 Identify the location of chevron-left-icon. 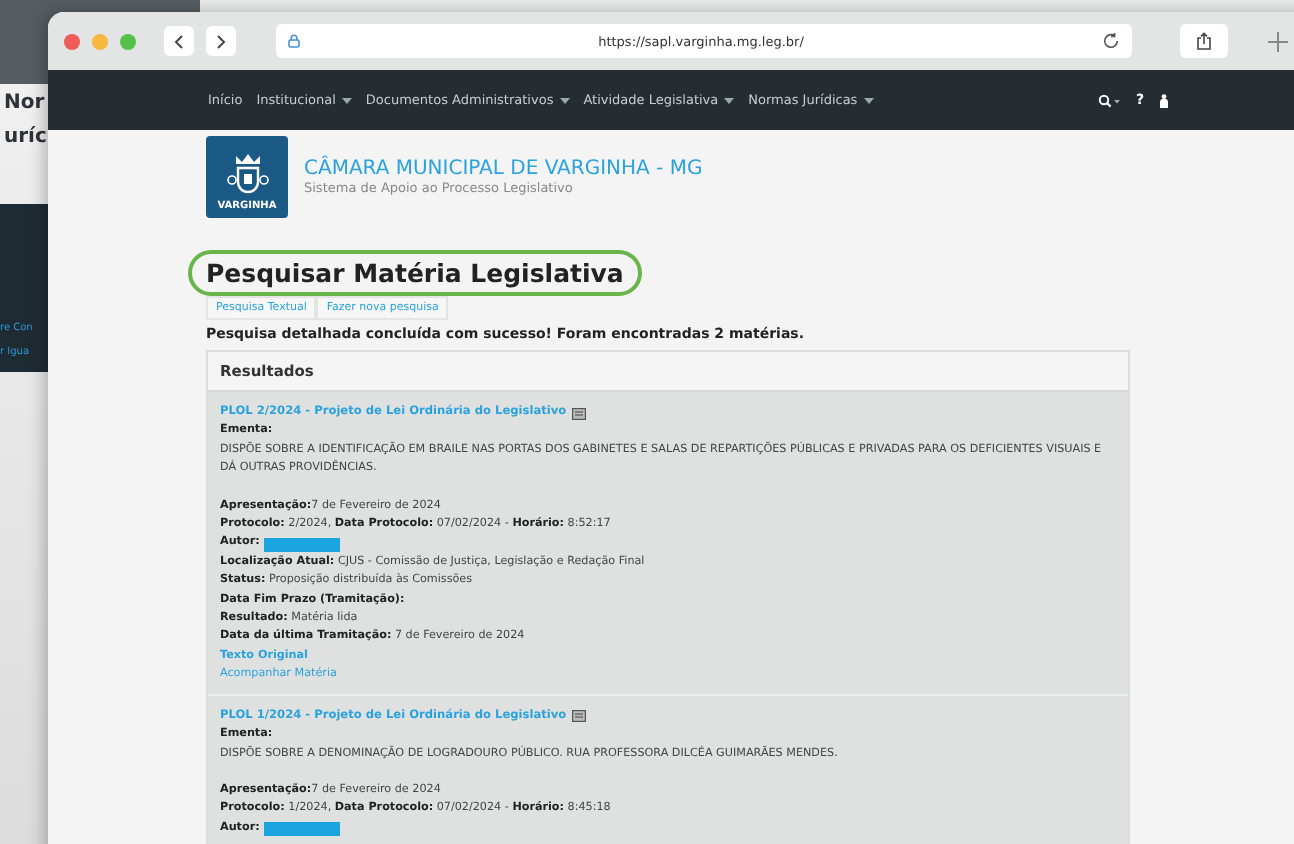
(179, 41).